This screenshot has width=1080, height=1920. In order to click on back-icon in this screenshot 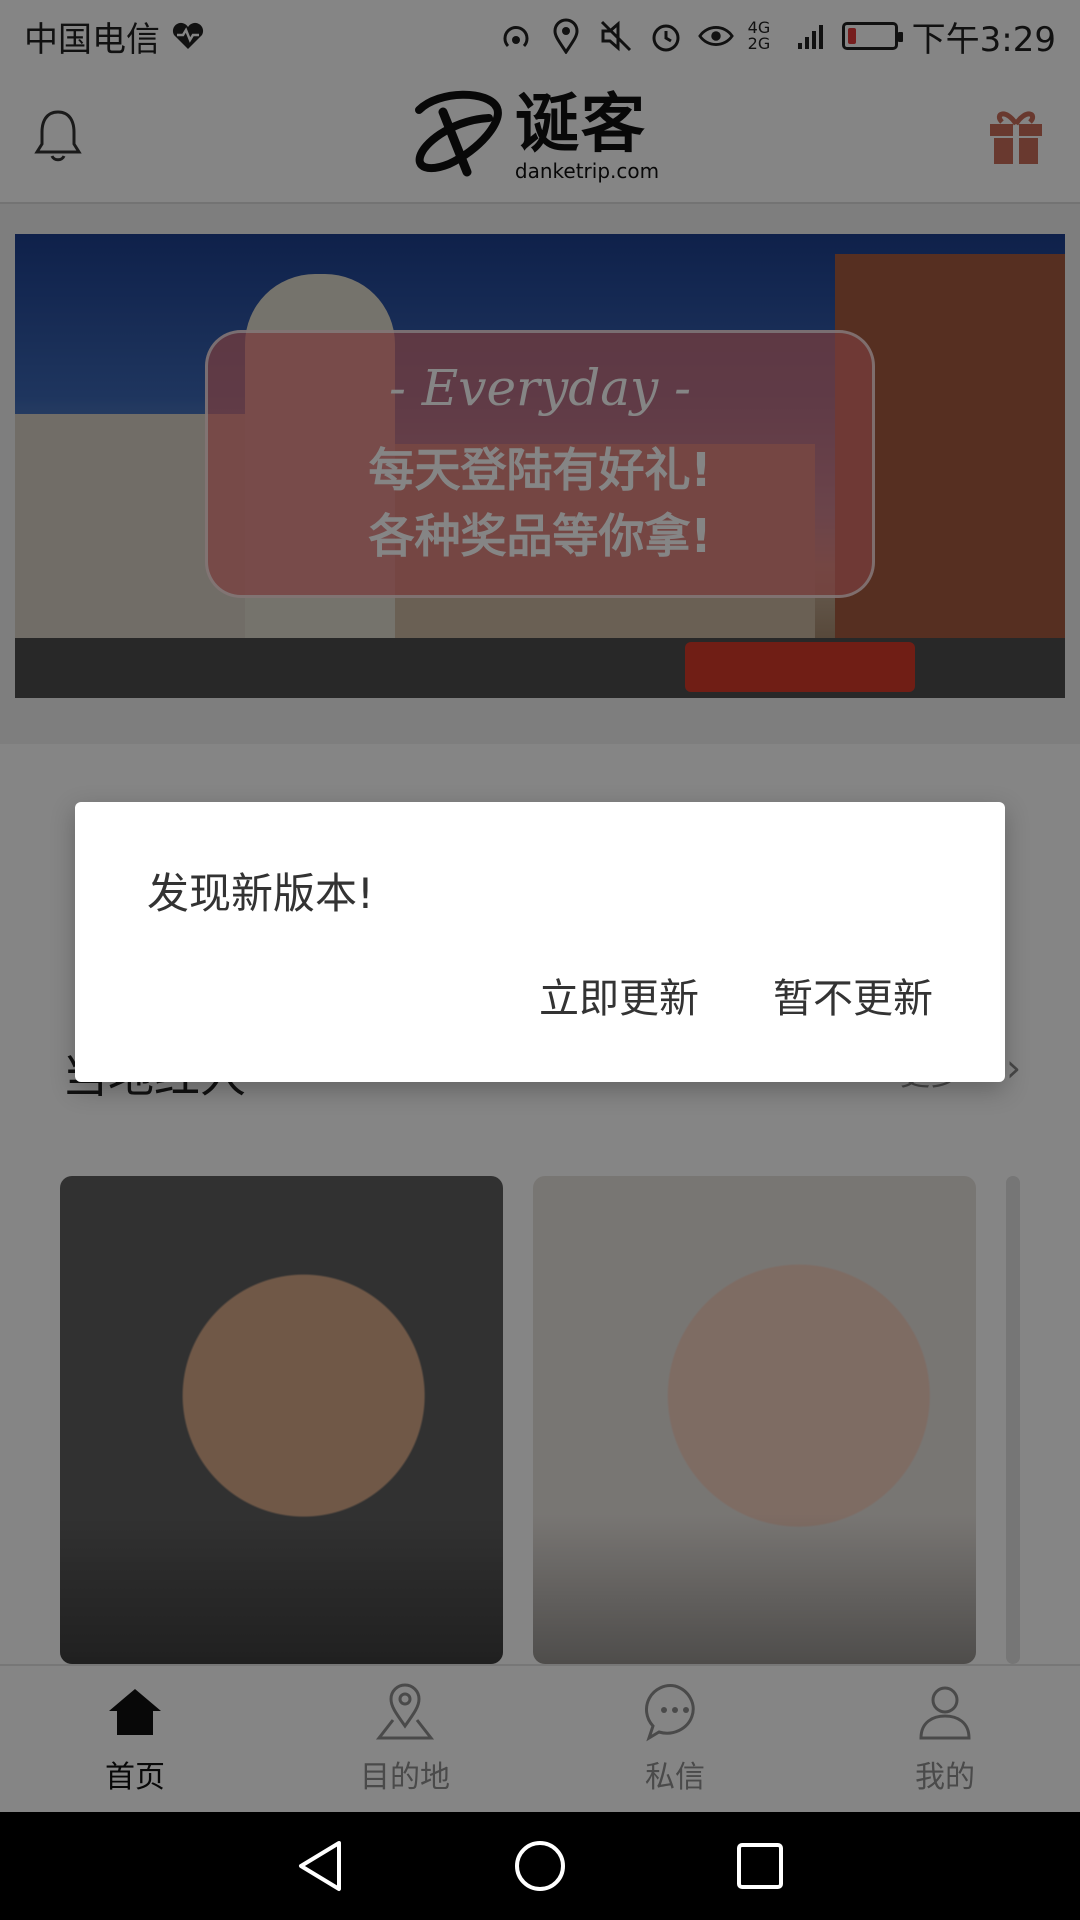, I will do `click(320, 1866)`.